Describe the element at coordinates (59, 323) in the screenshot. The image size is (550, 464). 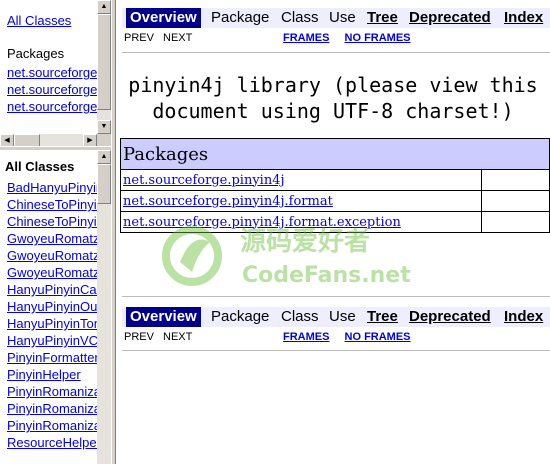
I see `class-link: HanyuPinyinToneType` at that location.